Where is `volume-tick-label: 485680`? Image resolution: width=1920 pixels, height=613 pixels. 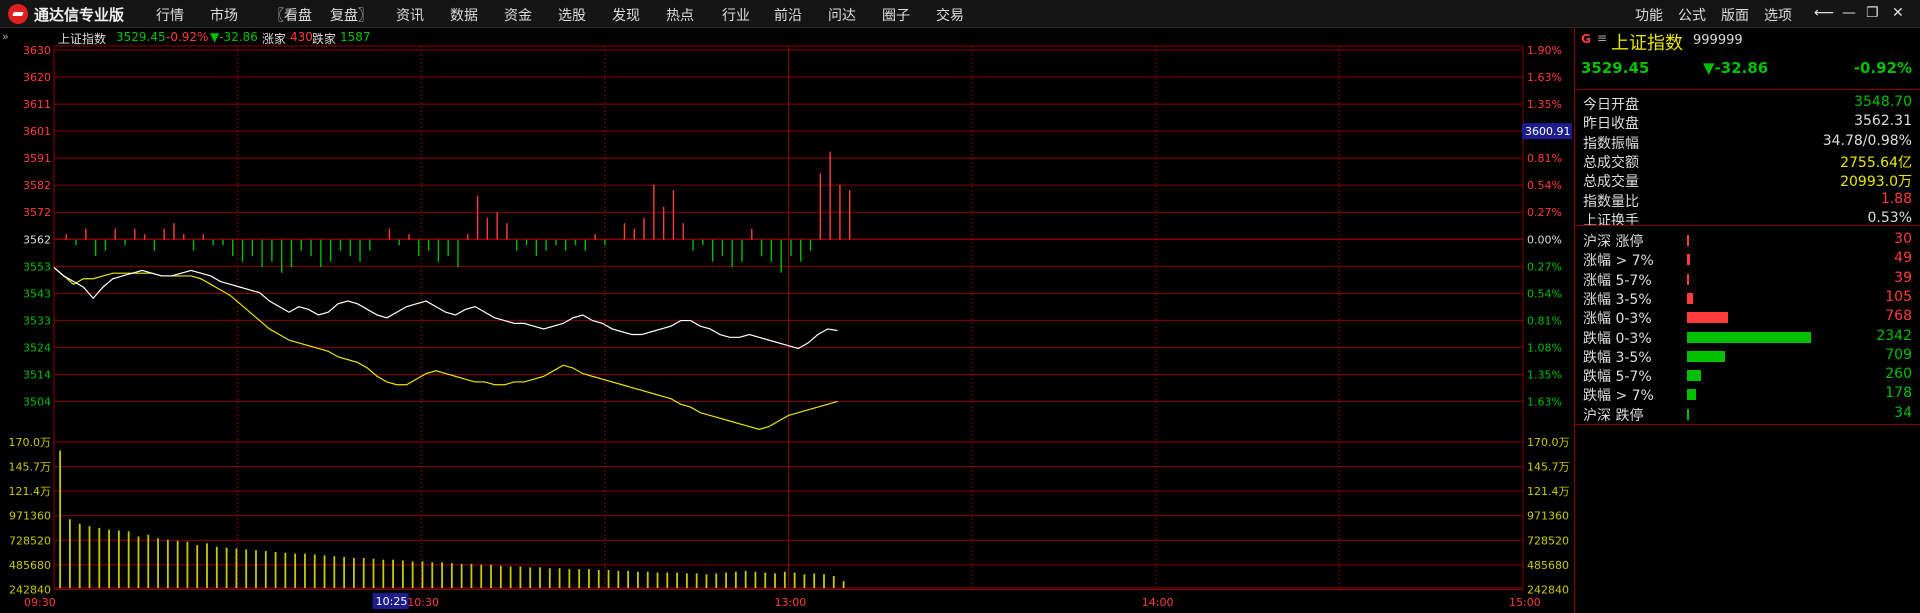
volume-tick-label: 485680 is located at coordinates (30, 565).